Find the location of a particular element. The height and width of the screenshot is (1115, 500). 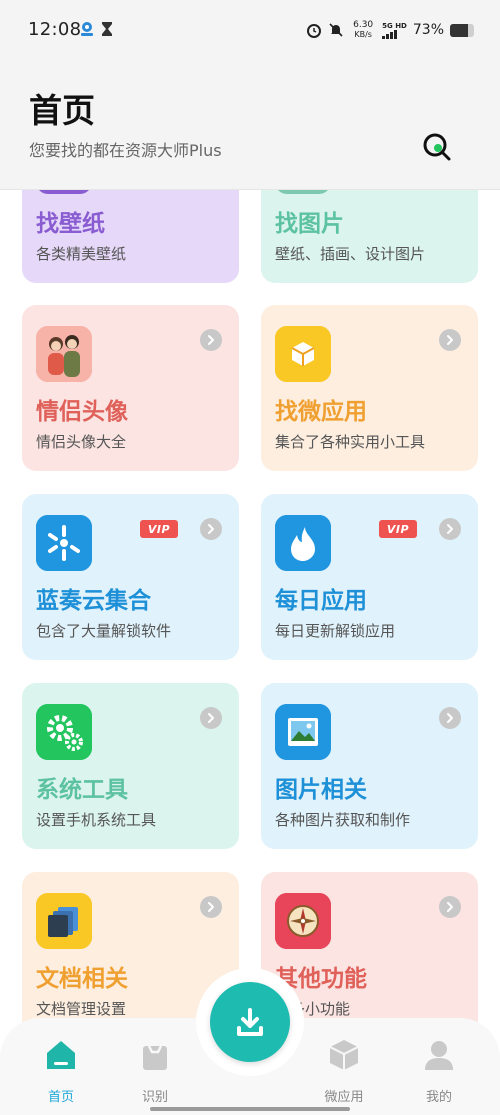

bag-icon is located at coordinates (155, 1057).